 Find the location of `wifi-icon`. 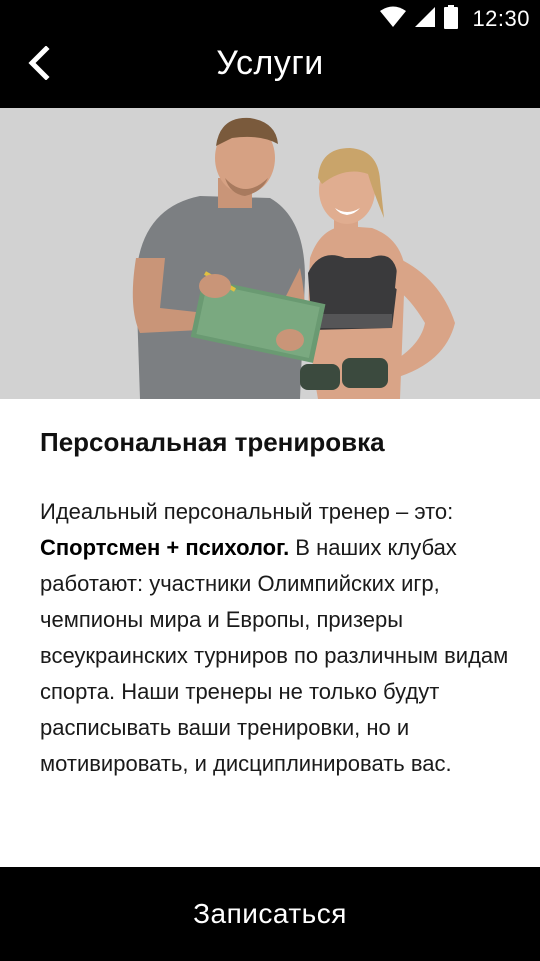

wifi-icon is located at coordinates (393, 19).